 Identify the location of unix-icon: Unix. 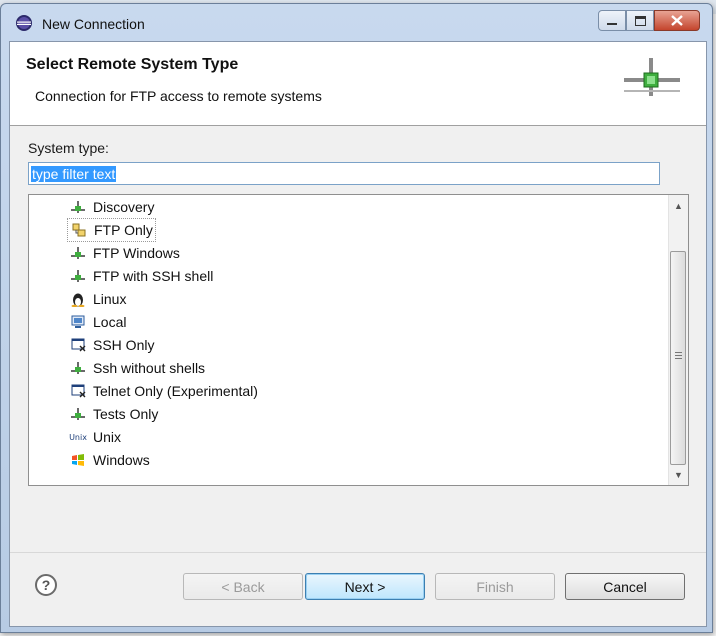
(78, 437).